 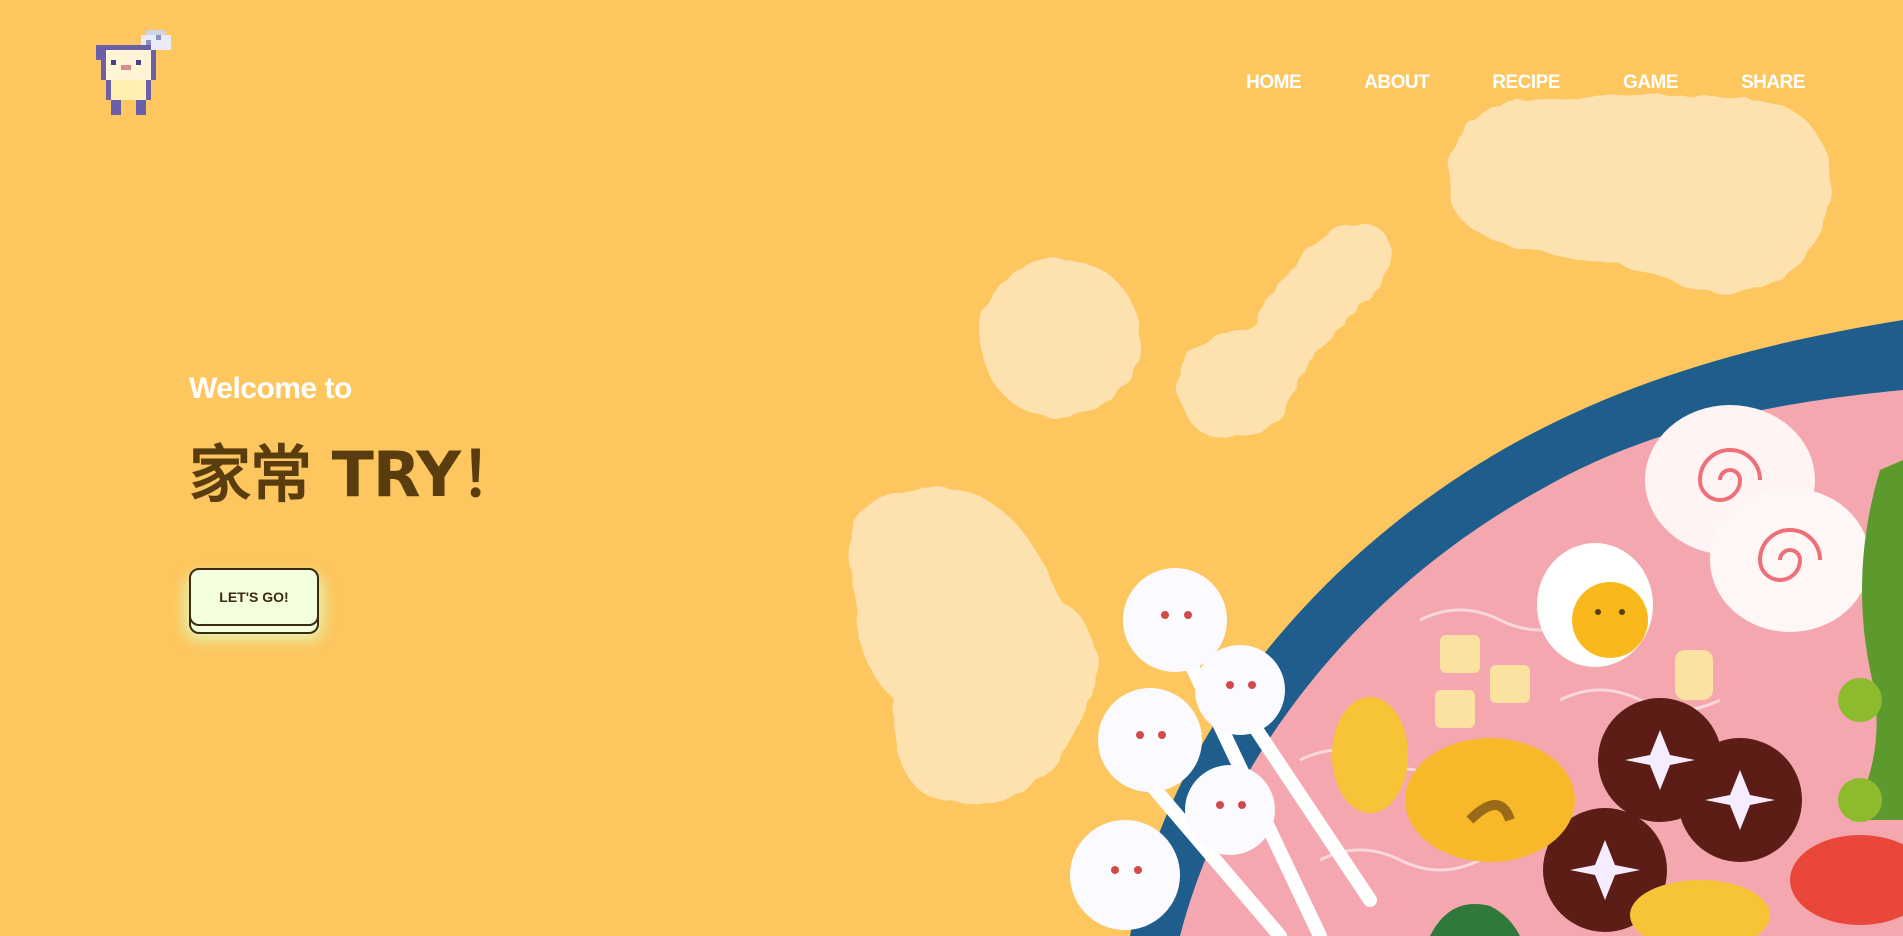 I want to click on hero: Welcome to 家常 TRY！, so click(x=355, y=443).